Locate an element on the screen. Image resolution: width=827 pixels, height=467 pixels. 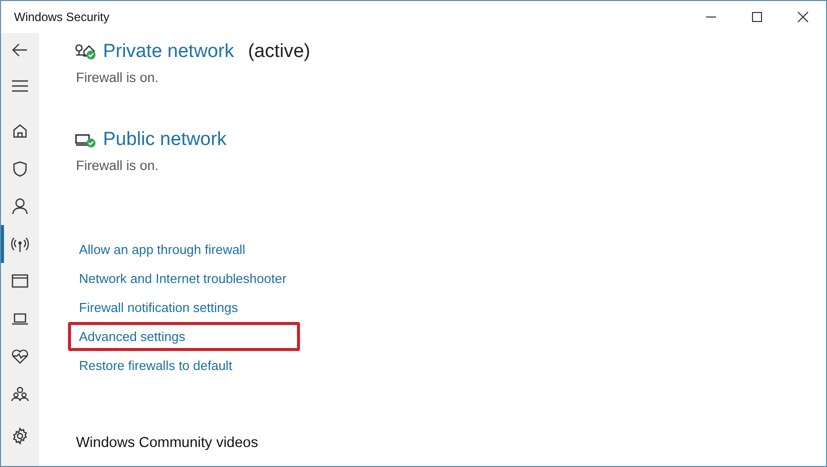
antenna-icon is located at coordinates (20, 243).